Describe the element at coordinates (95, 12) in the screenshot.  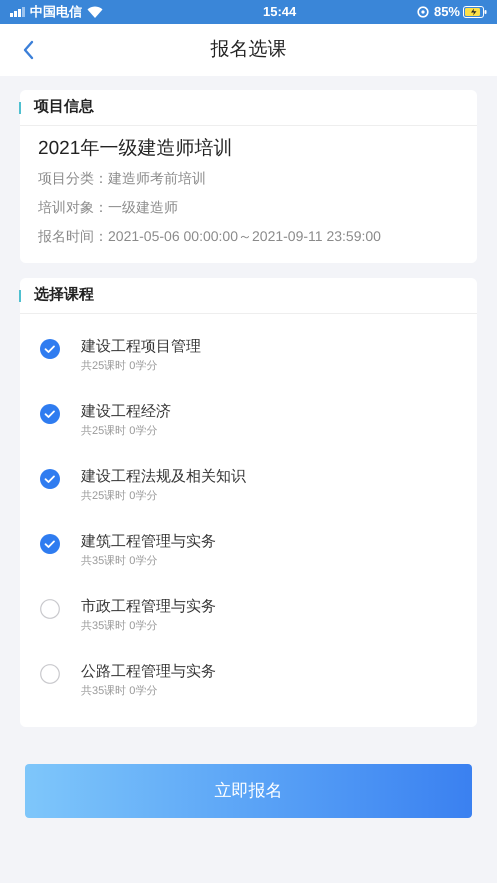
I see `wifi-icon` at that location.